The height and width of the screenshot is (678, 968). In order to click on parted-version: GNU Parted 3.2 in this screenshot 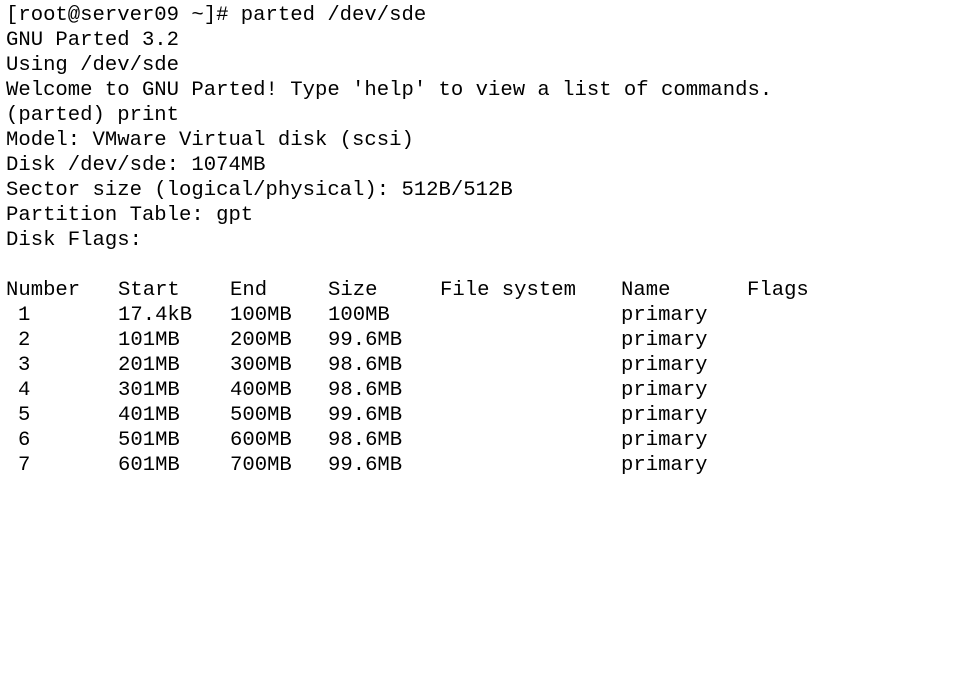, I will do `click(93, 40)`.